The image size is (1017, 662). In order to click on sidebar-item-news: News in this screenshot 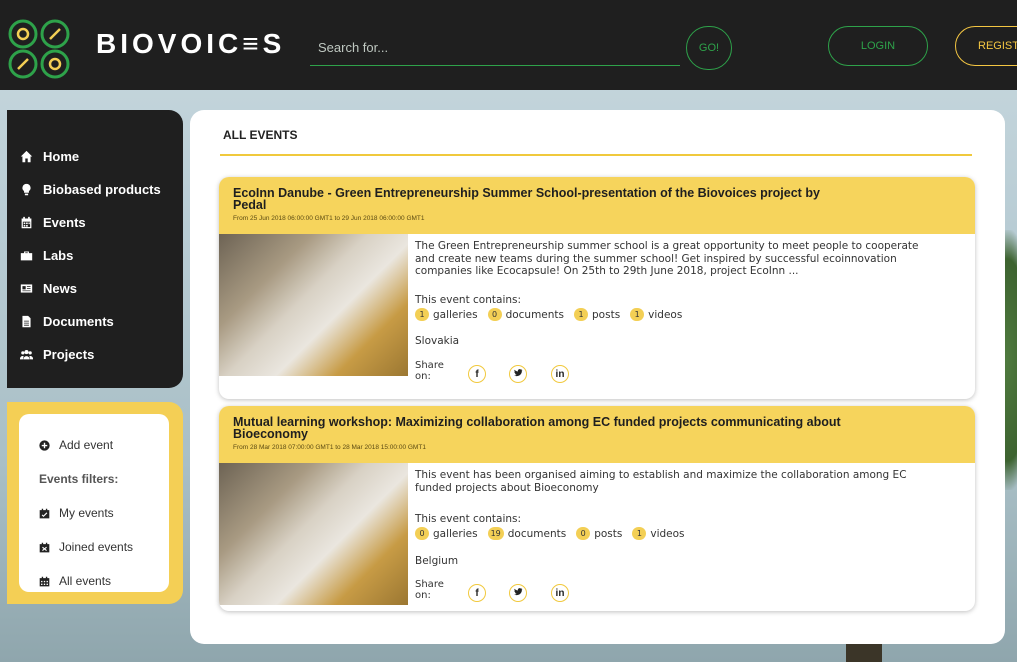, I will do `click(95, 288)`.